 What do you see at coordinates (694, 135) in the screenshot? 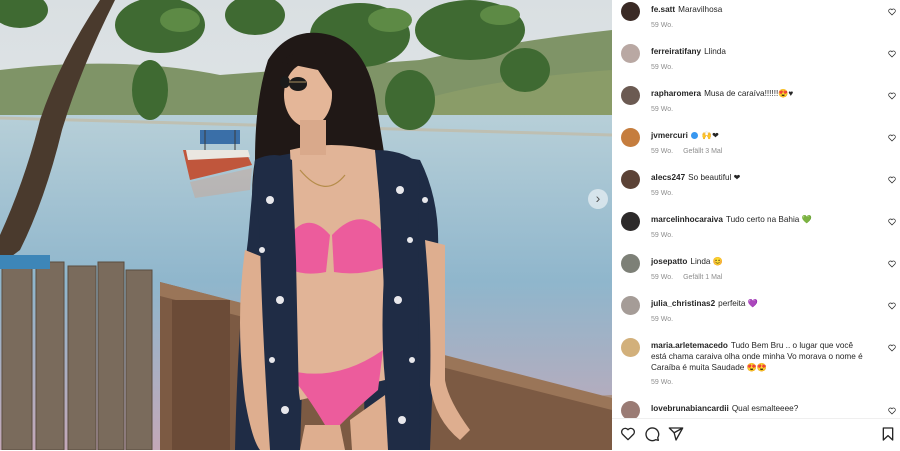
I see `verified-badge-icon` at bounding box center [694, 135].